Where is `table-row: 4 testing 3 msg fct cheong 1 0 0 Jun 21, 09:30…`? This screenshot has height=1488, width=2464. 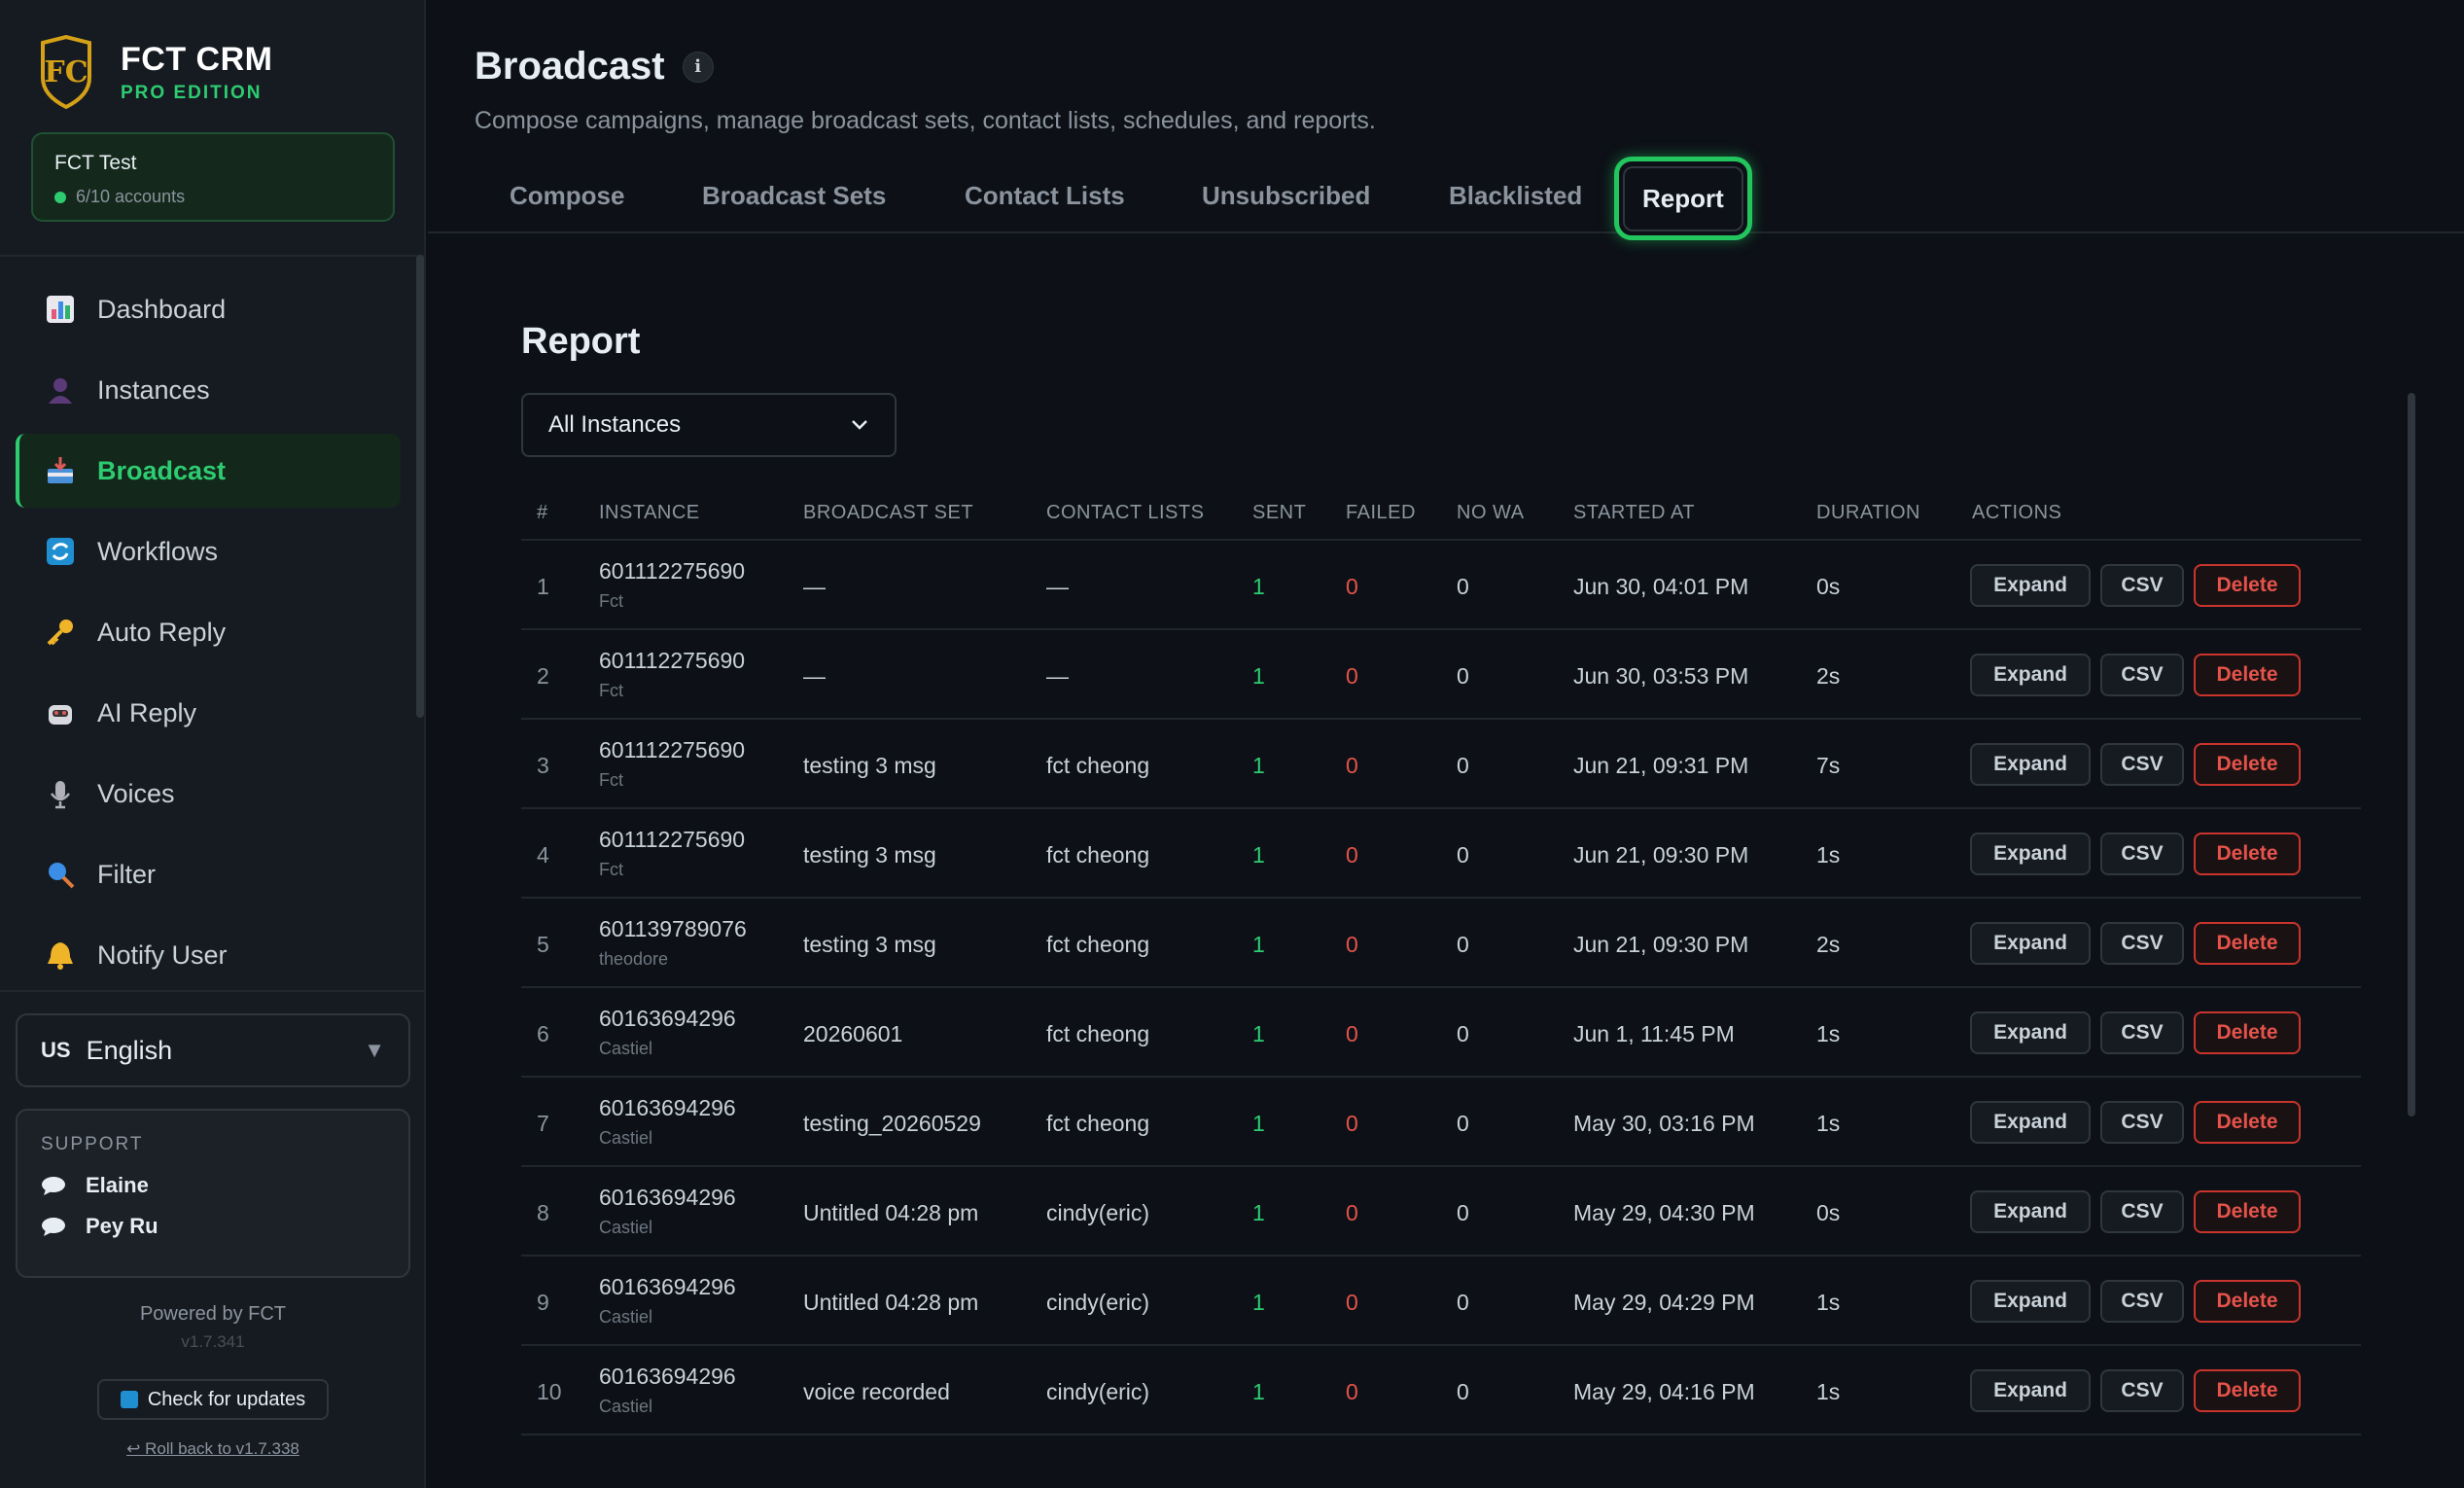
table-row: 4 testing 3 msg fct cheong 1 0 0 Jun 21, 09:30… is located at coordinates (1441, 854).